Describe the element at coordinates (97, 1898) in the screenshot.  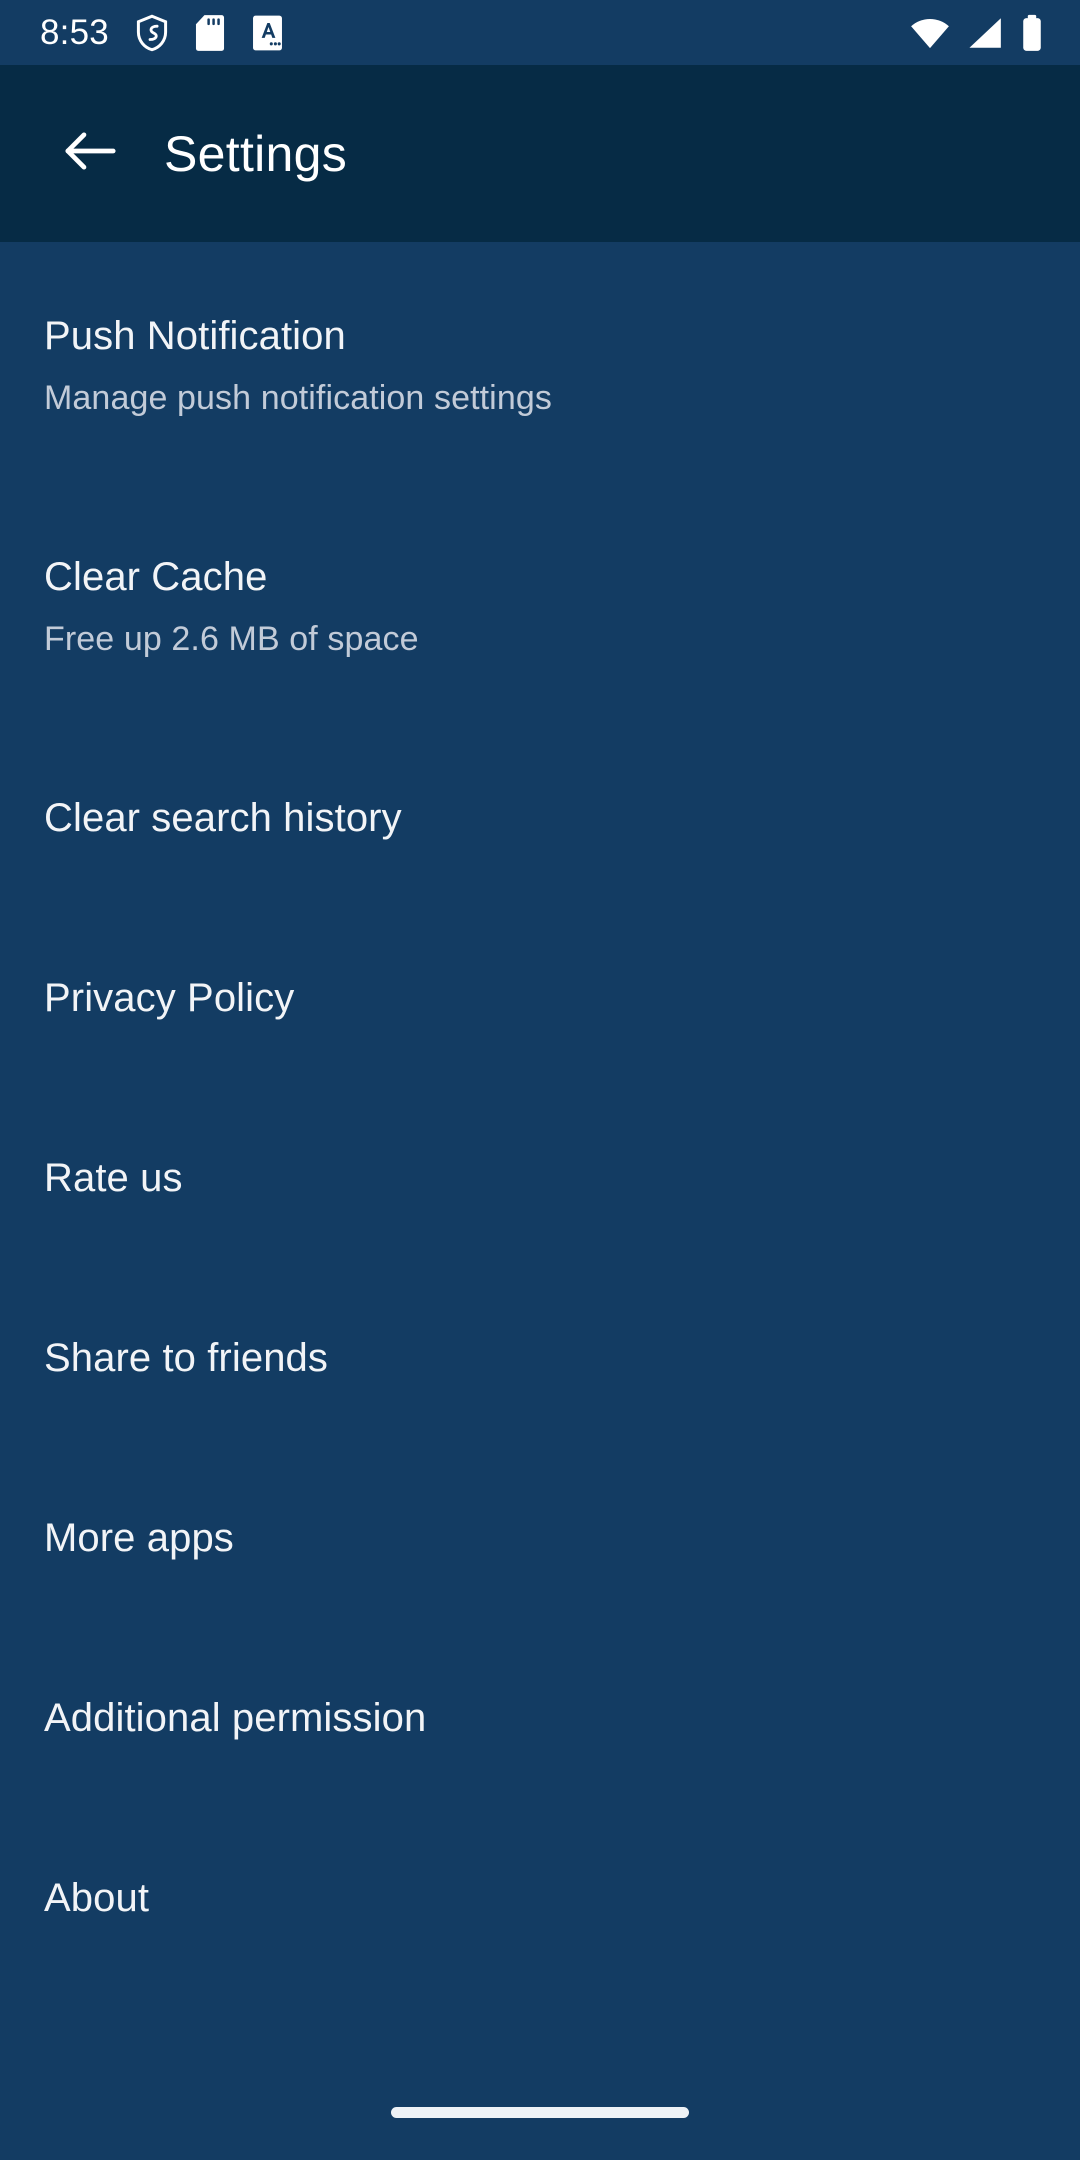
I see `settings-item-title: About` at that location.